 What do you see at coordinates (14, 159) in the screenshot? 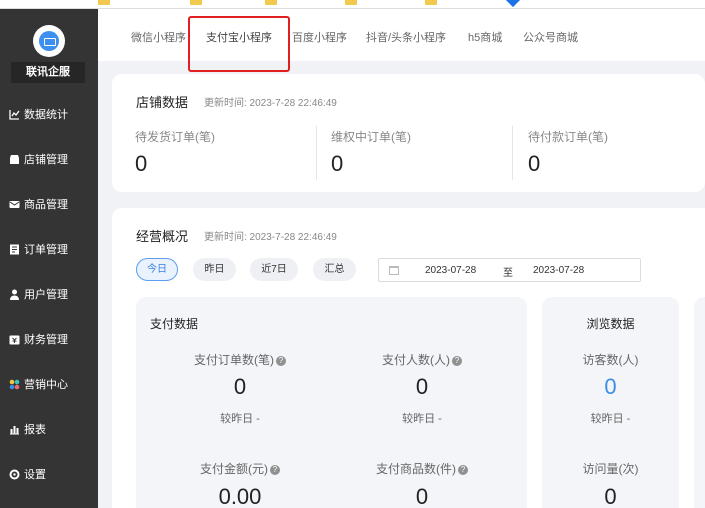
I see `store-icon` at bounding box center [14, 159].